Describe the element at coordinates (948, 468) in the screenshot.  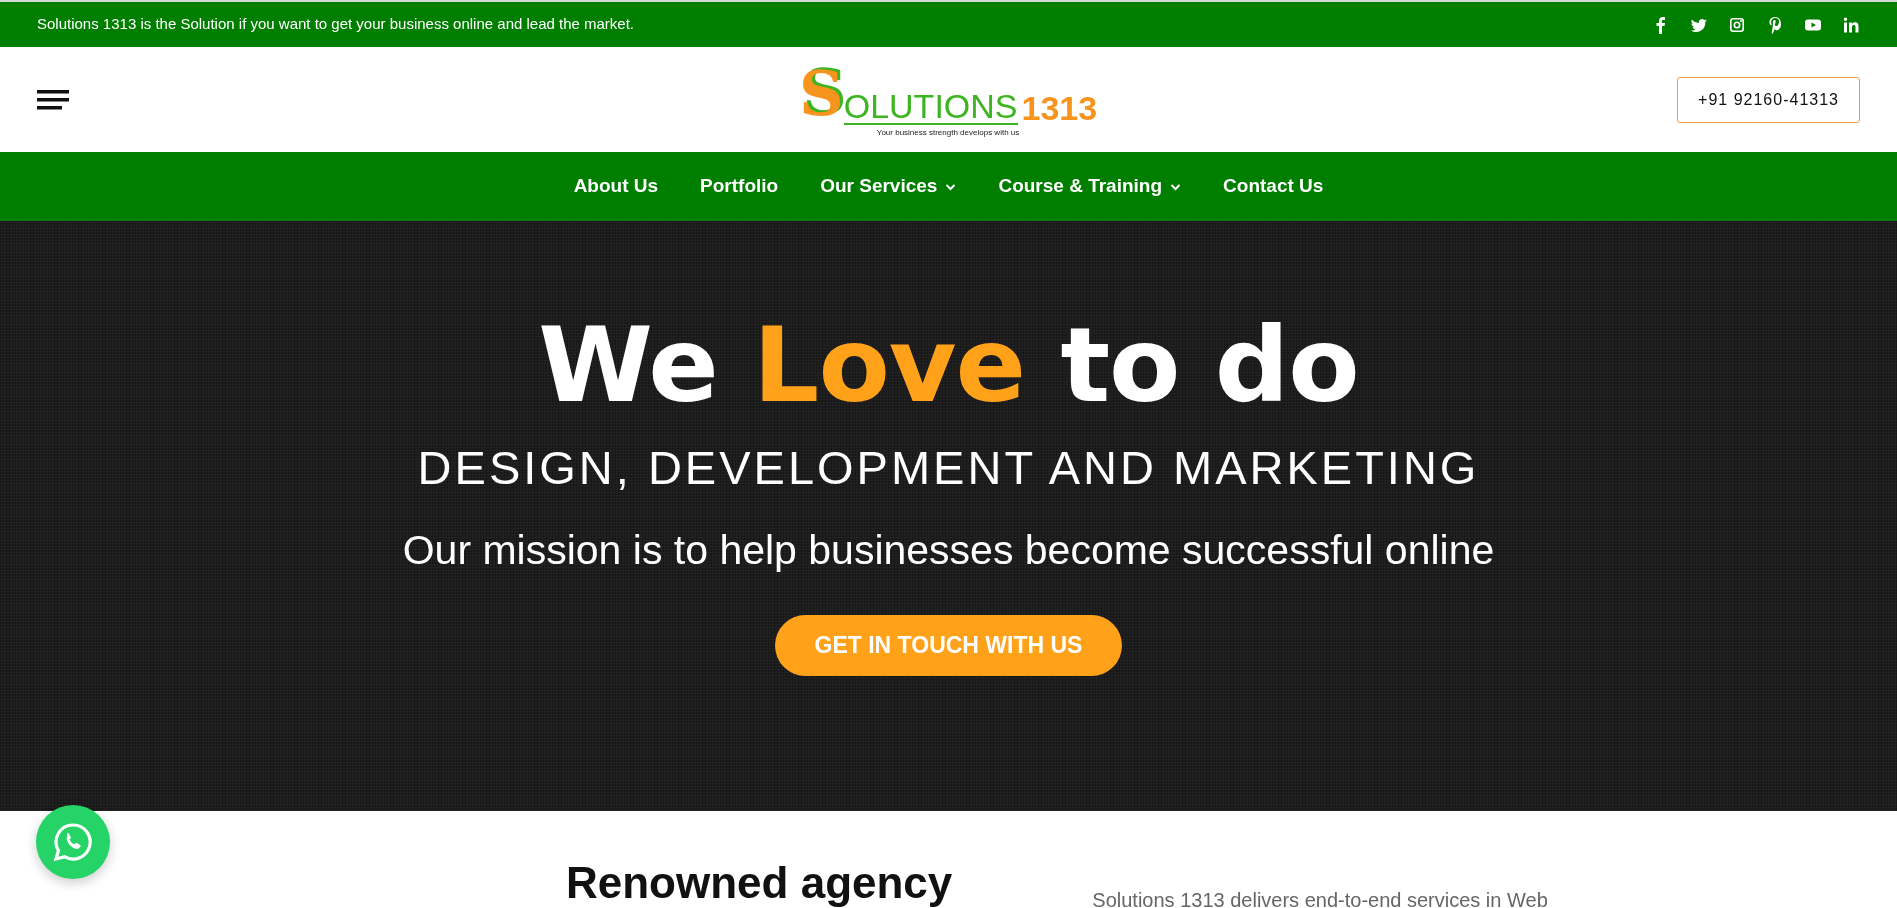
I see `hero-subtitle: DESIGN, DEVELOPMENT AND MARKETING` at that location.